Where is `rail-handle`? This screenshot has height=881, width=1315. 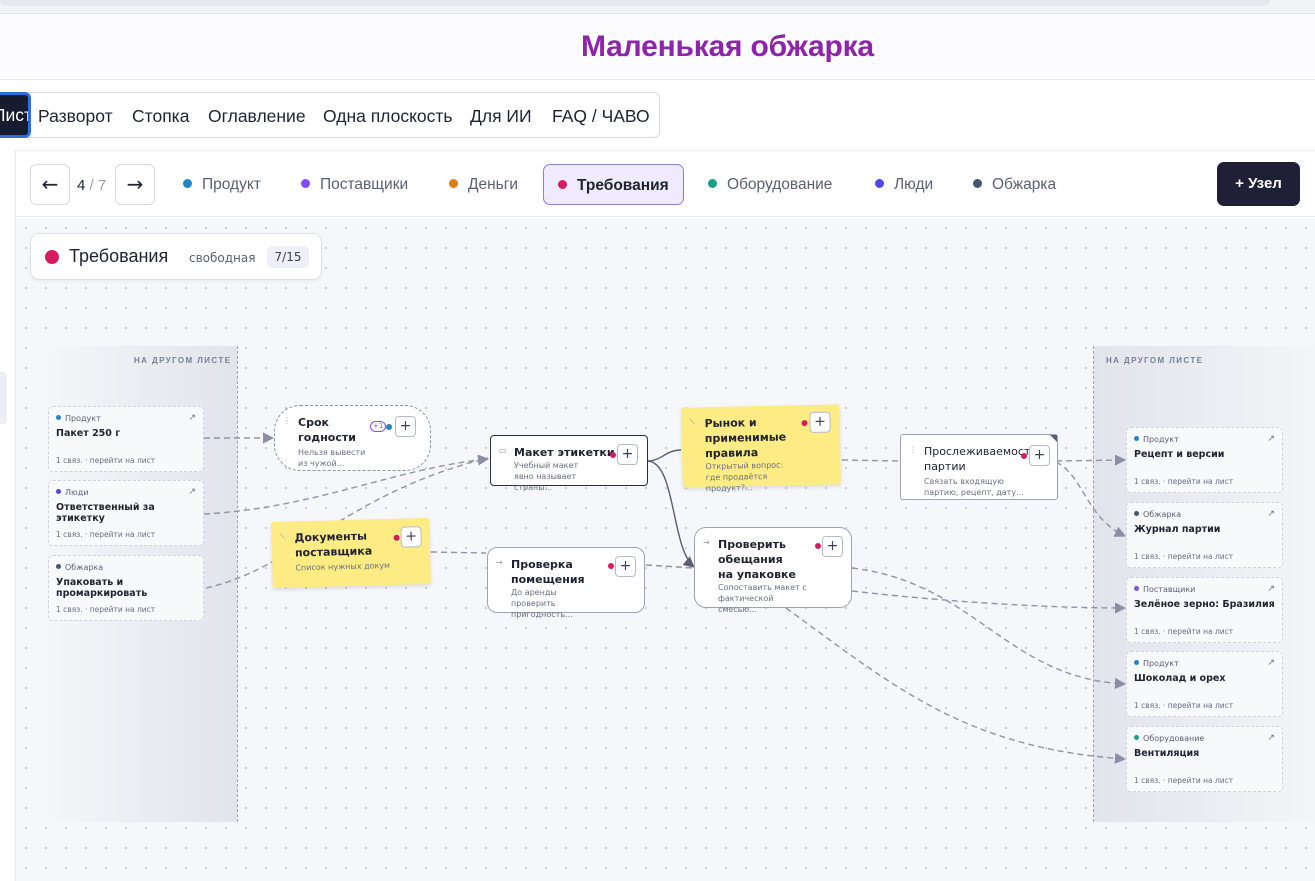 rail-handle is located at coordinates (3, 398).